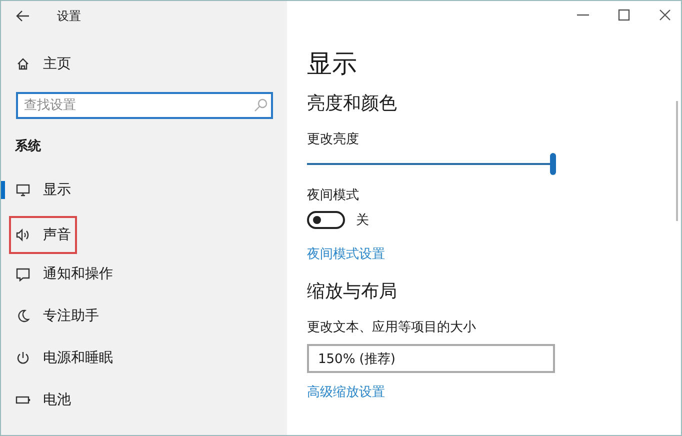 This screenshot has height=436, width=682. I want to click on toggle-state: 关, so click(362, 220).